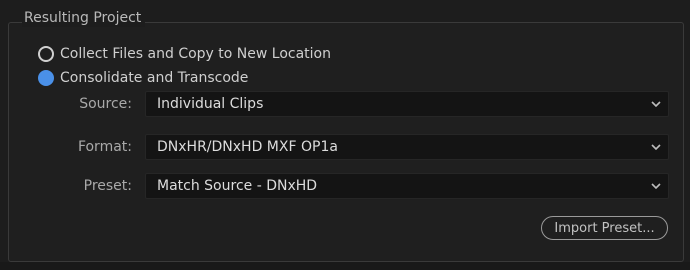 The height and width of the screenshot is (270, 690). What do you see at coordinates (104, 147) in the screenshot?
I see `format-label: Format:` at bounding box center [104, 147].